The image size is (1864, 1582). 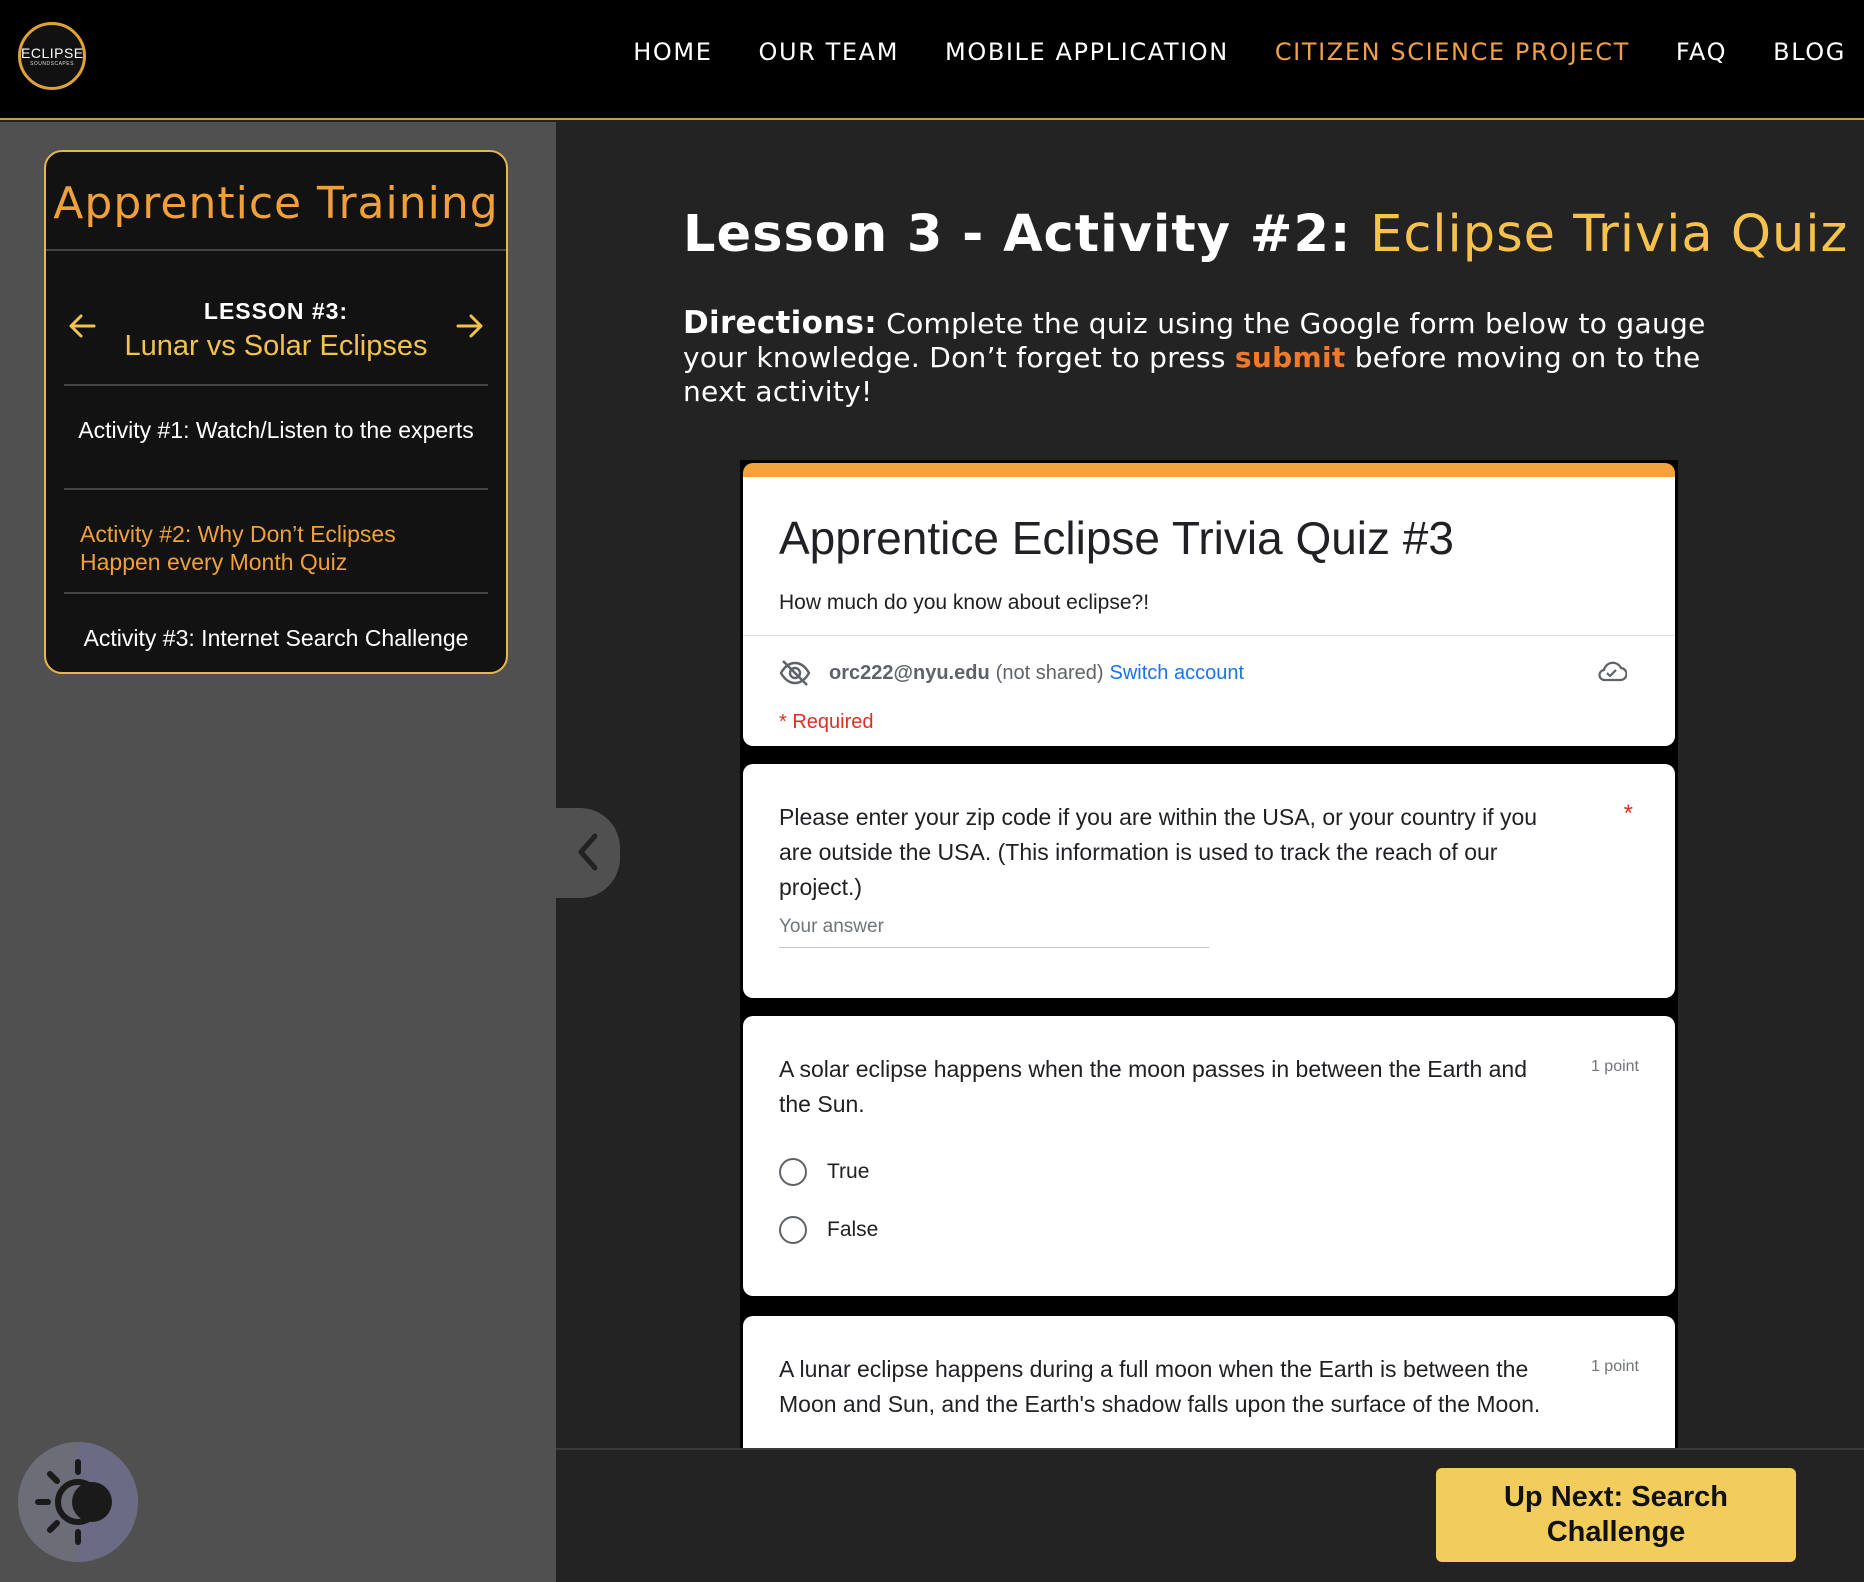 I want to click on option-label: True, so click(x=848, y=1171).